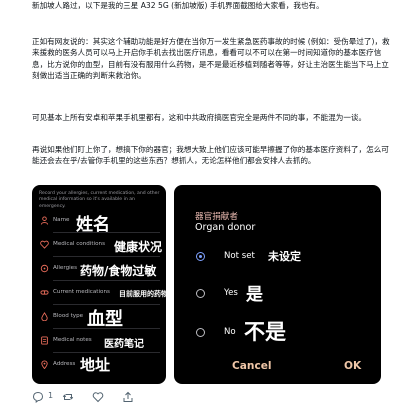  I want to click on option-label-zh: 是, so click(254, 295).